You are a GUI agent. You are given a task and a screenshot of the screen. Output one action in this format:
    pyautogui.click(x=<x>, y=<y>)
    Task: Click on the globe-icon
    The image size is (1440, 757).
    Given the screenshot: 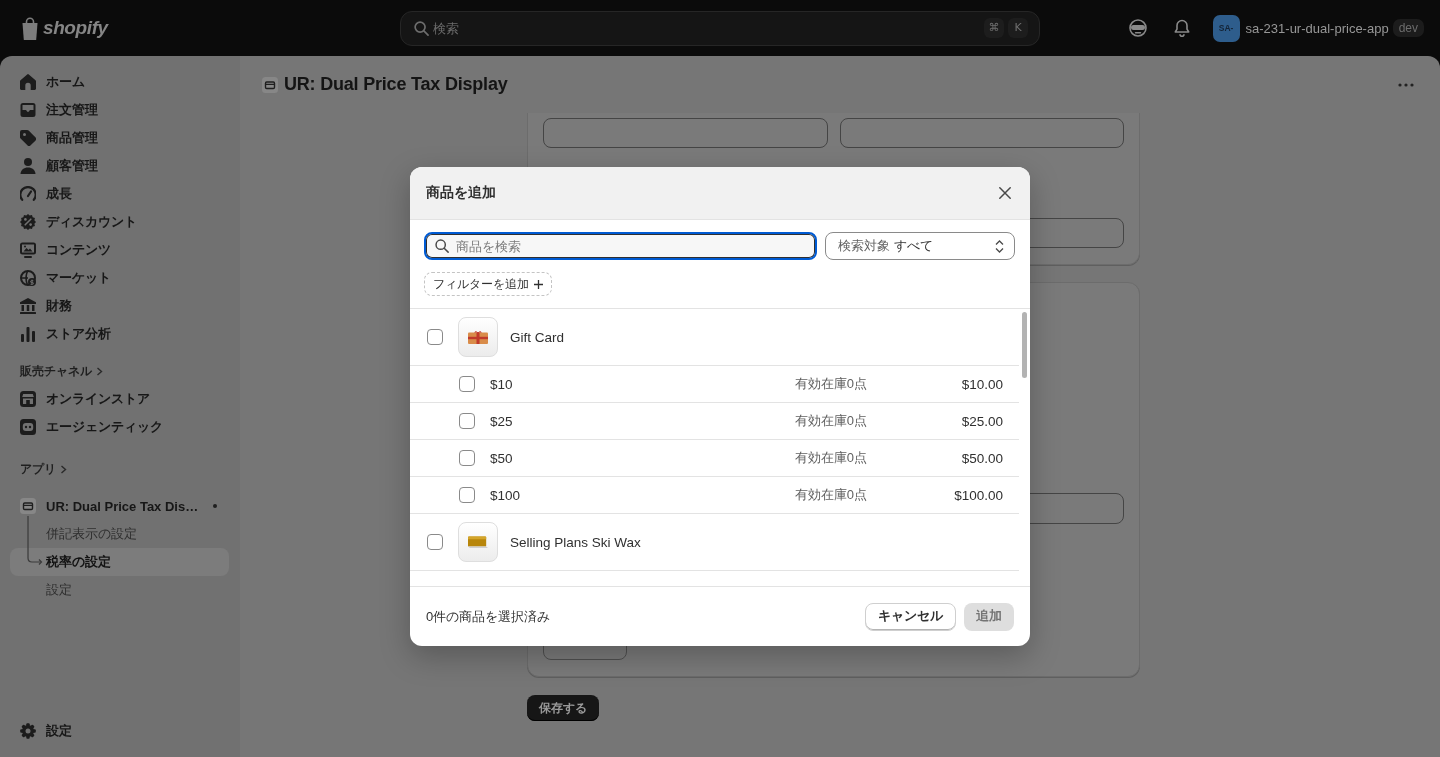 What is the action you would take?
    pyautogui.click(x=28, y=278)
    